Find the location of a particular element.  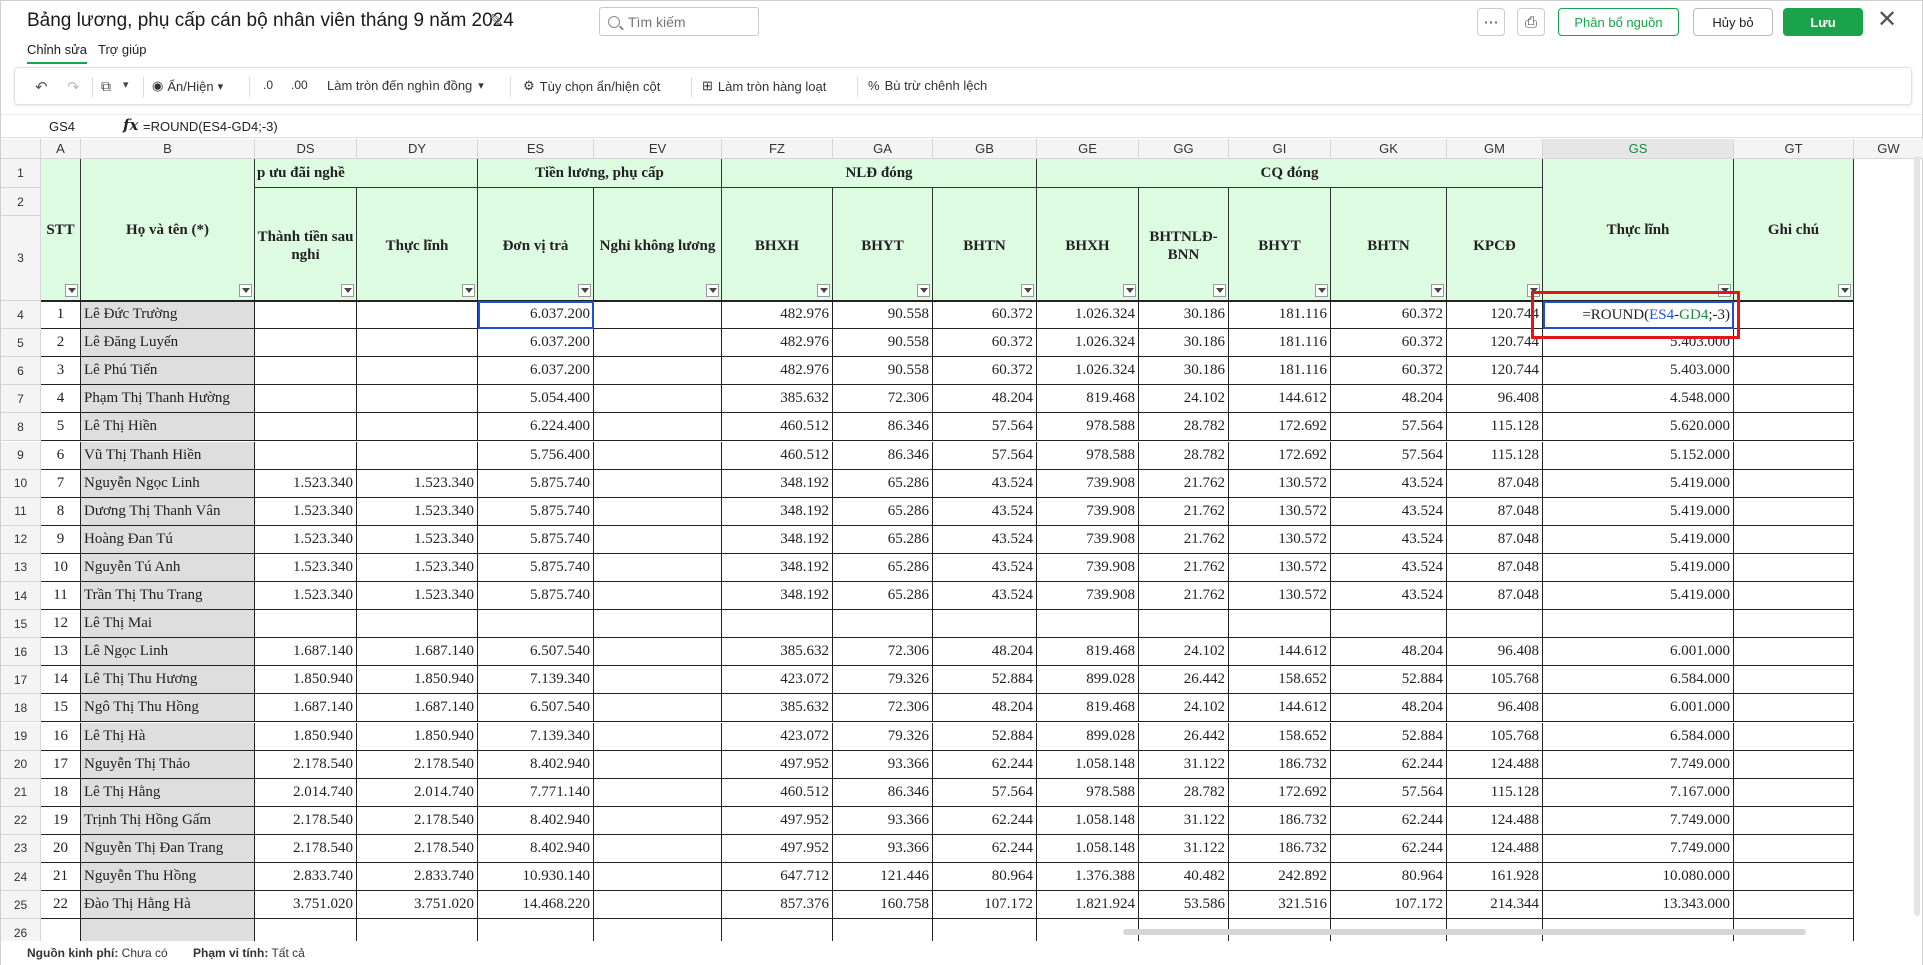

cell-gb: 43.524 is located at coordinates (985, 511).